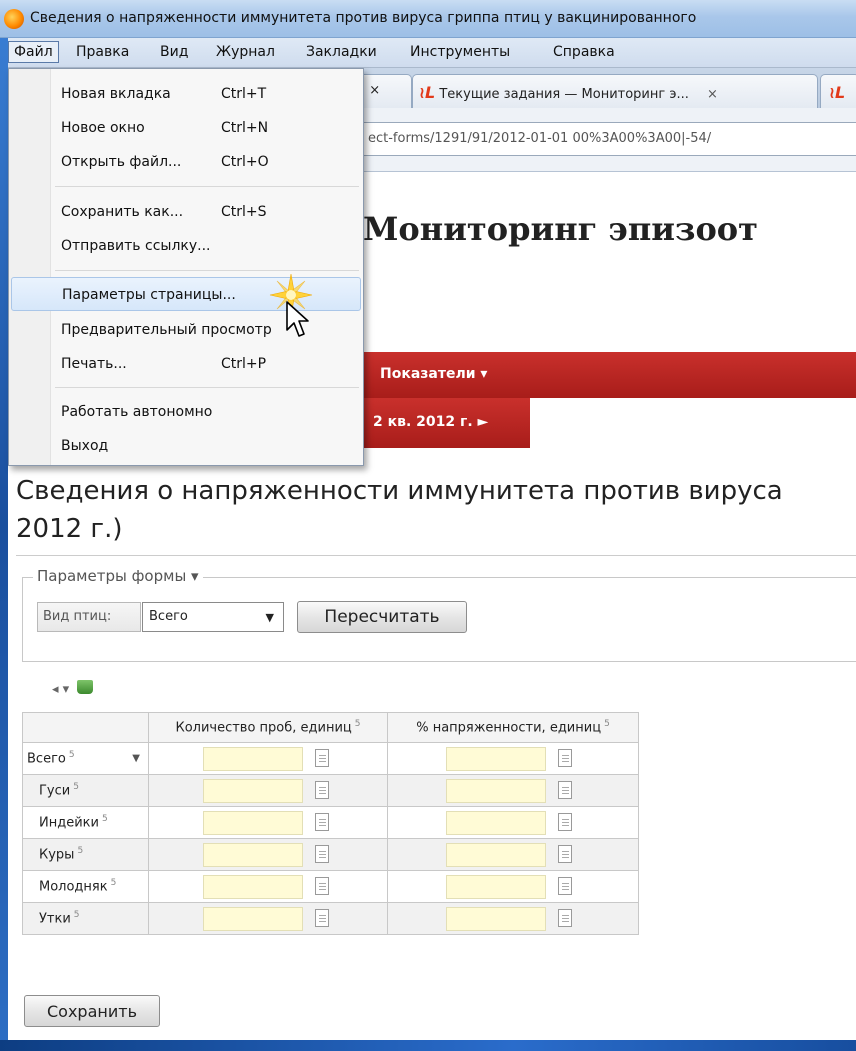 The height and width of the screenshot is (1051, 856). Describe the element at coordinates (382, 617) in the screenshot. I see `recalculate-button: Пересчитать` at that location.